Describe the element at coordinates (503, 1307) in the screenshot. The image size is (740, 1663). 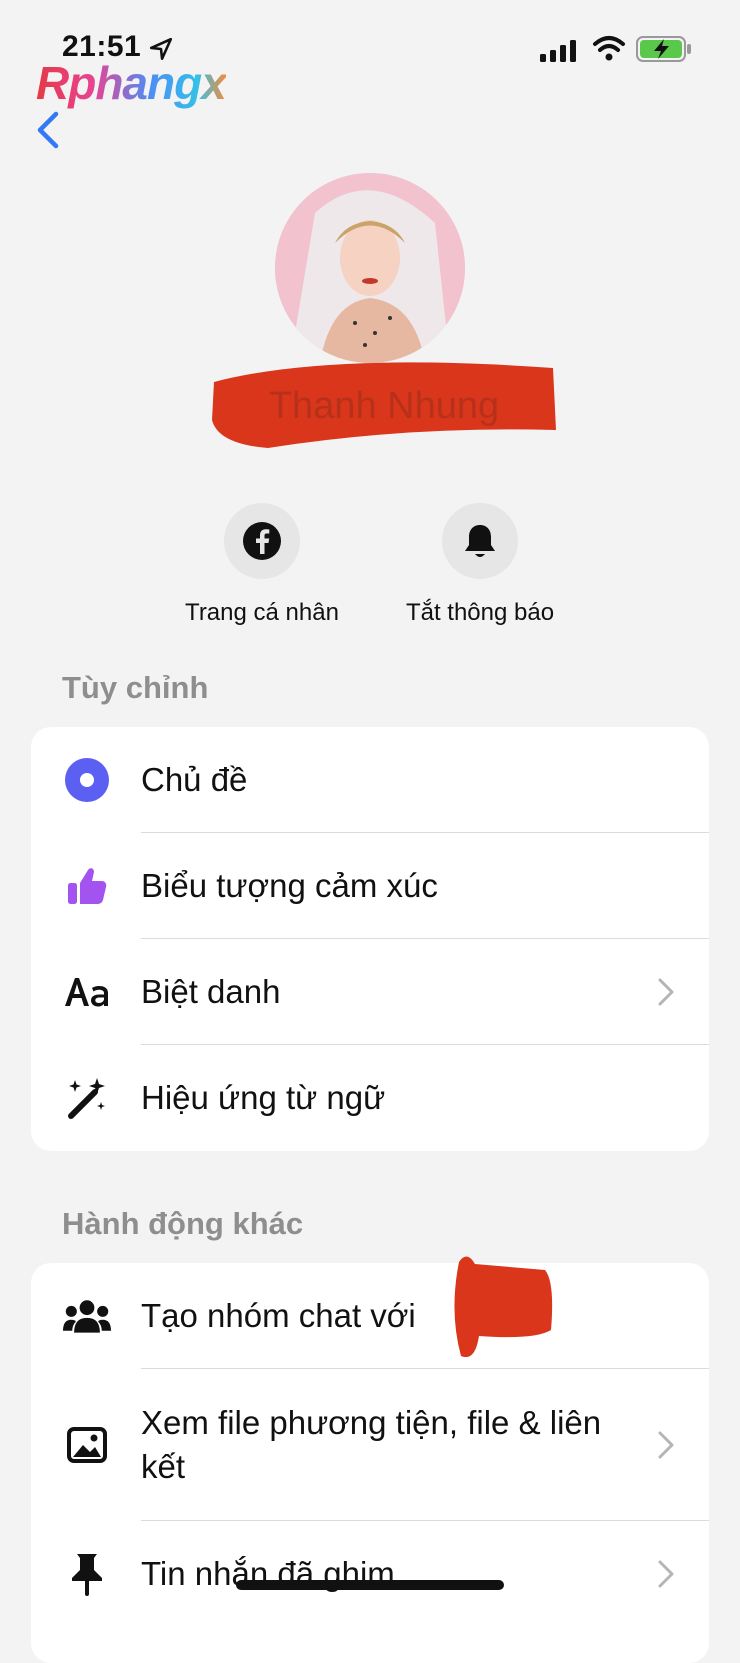
I see `redaction-mark` at that location.